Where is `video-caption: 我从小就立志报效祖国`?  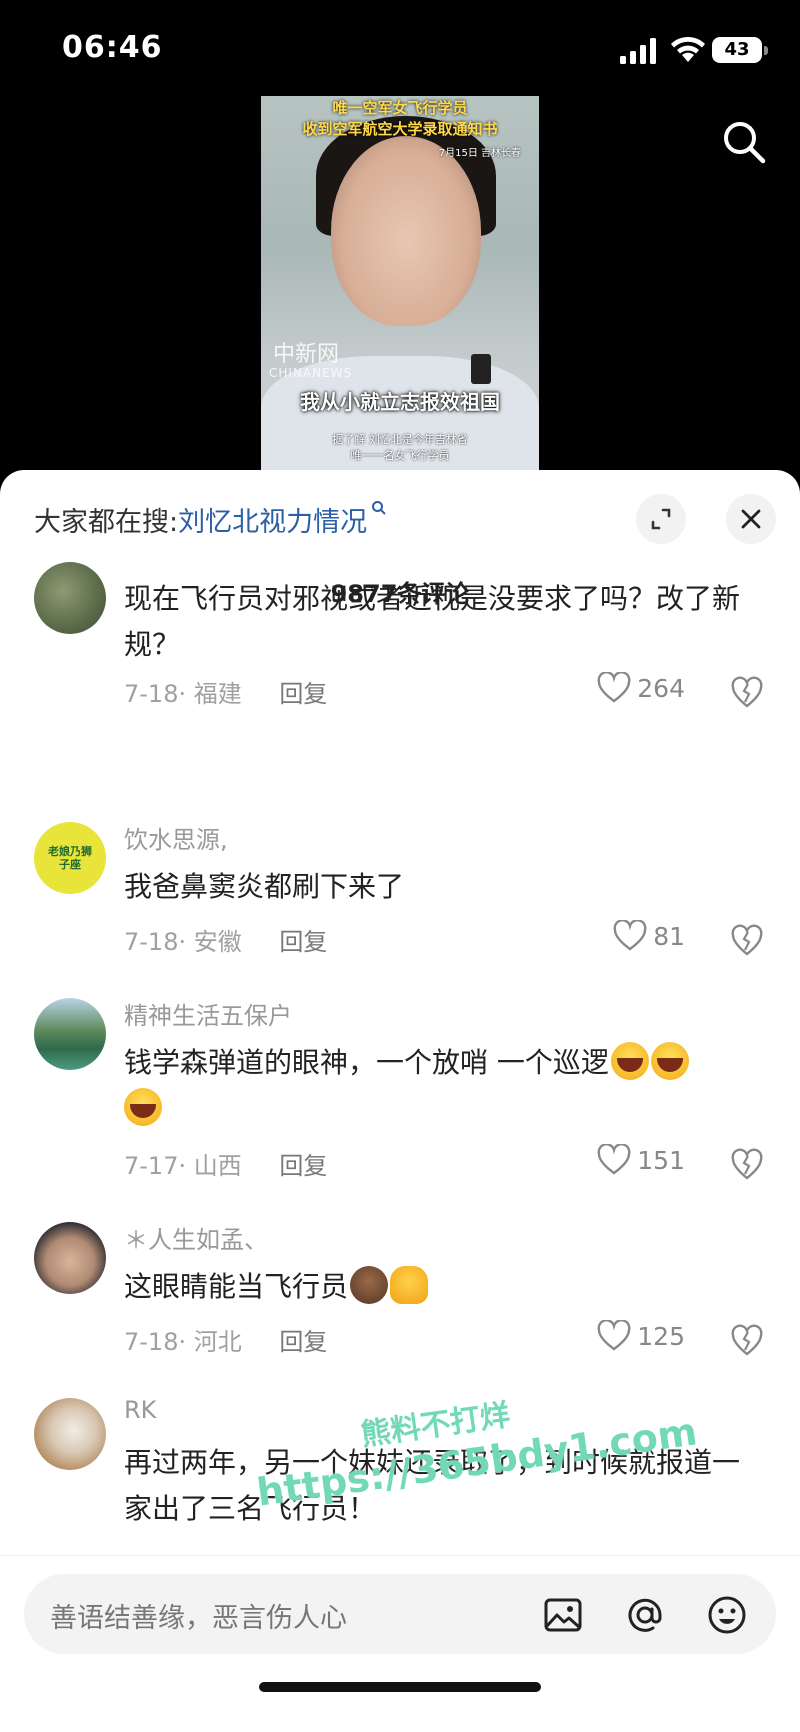 video-caption: 我从小就立志报效祖国 is located at coordinates (400, 402).